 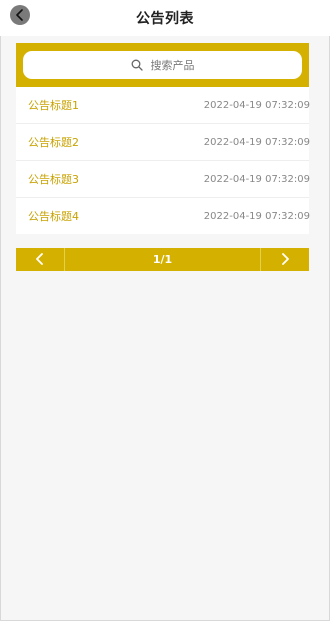 I want to click on list-item: 公告标题3 2022-04-19 07:32:09, so click(x=163, y=179).